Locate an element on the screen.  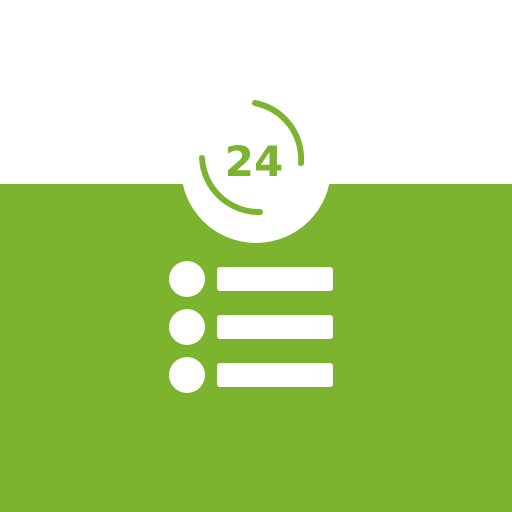
badge-number: 24 is located at coordinates (254, 161).